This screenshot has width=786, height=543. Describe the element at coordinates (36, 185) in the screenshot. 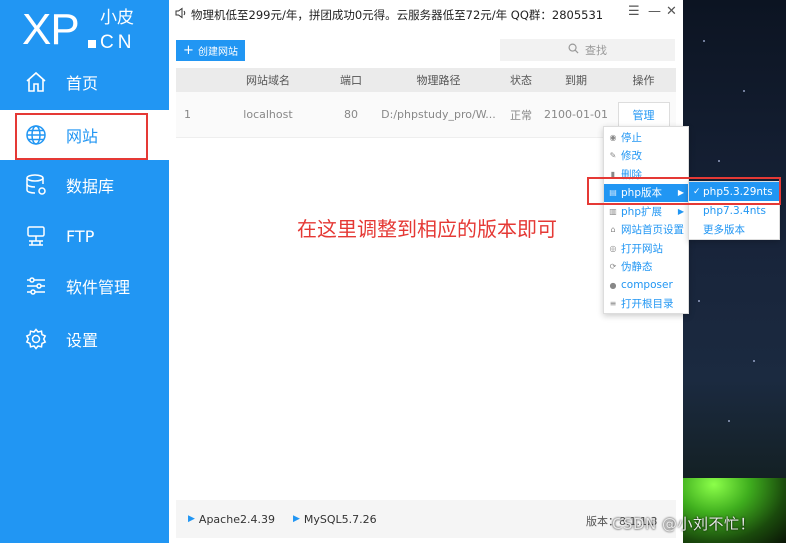

I see `database-icon` at that location.